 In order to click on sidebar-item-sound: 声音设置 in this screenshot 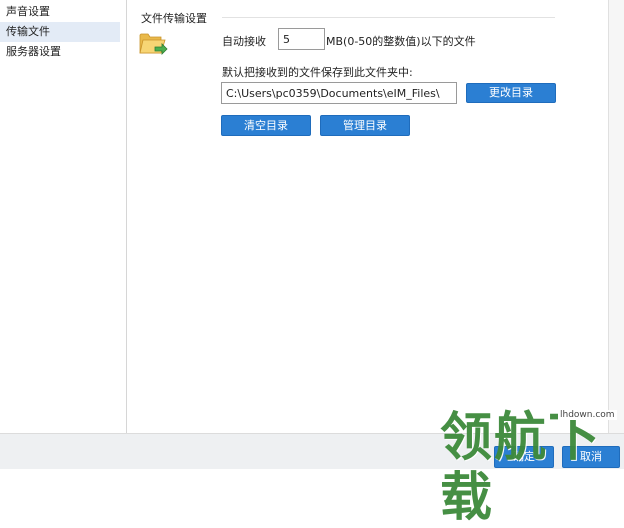, I will do `click(60, 12)`.